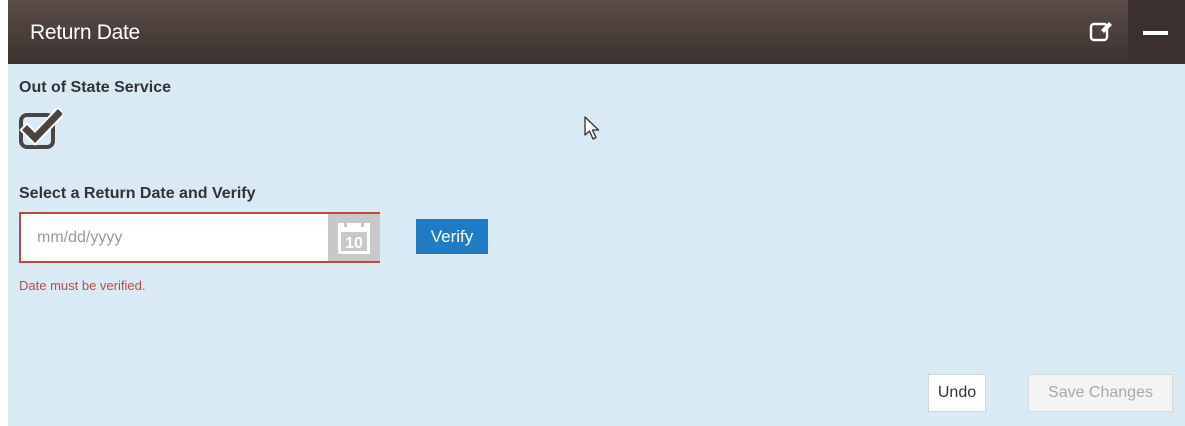 This screenshot has height=426, width=1185. What do you see at coordinates (596, 32) in the screenshot?
I see `panel-header: Return Date` at bounding box center [596, 32].